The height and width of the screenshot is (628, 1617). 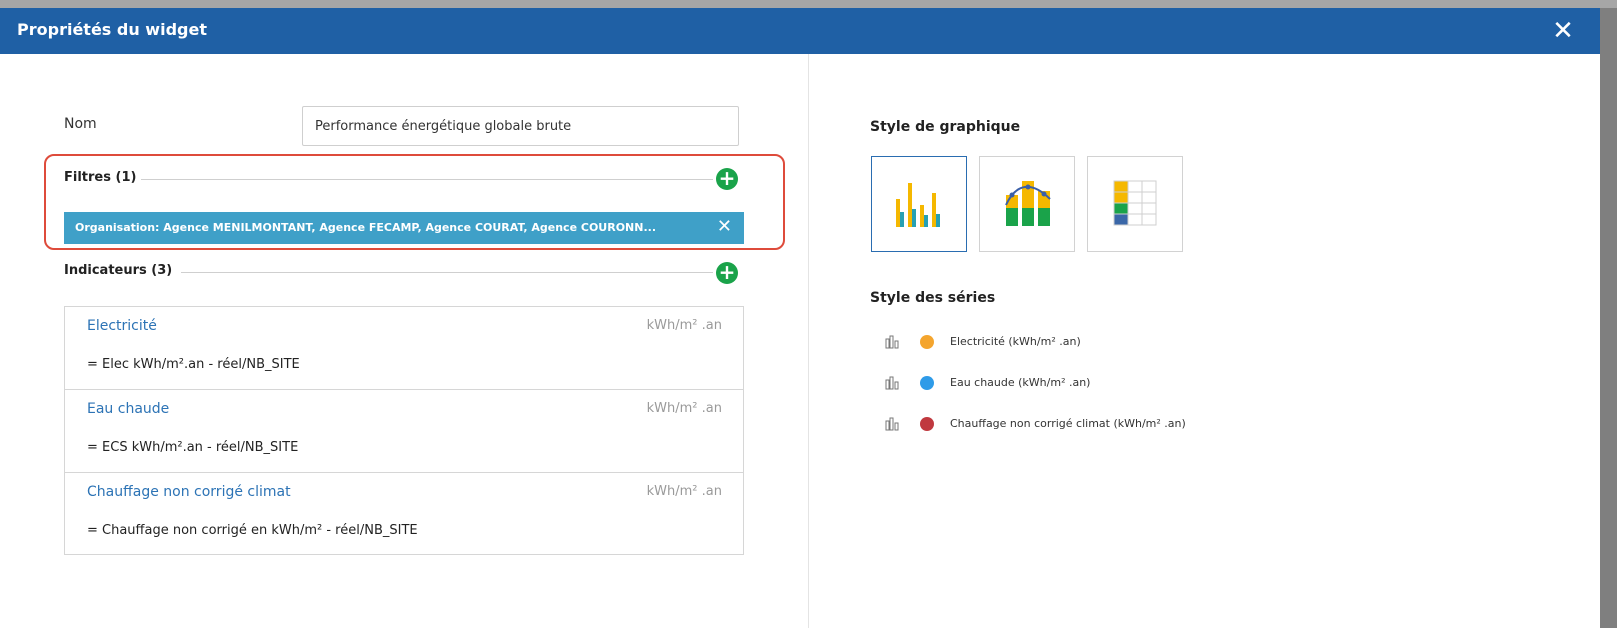 I want to click on indicators-heading: Indicateurs (3), so click(x=118, y=270).